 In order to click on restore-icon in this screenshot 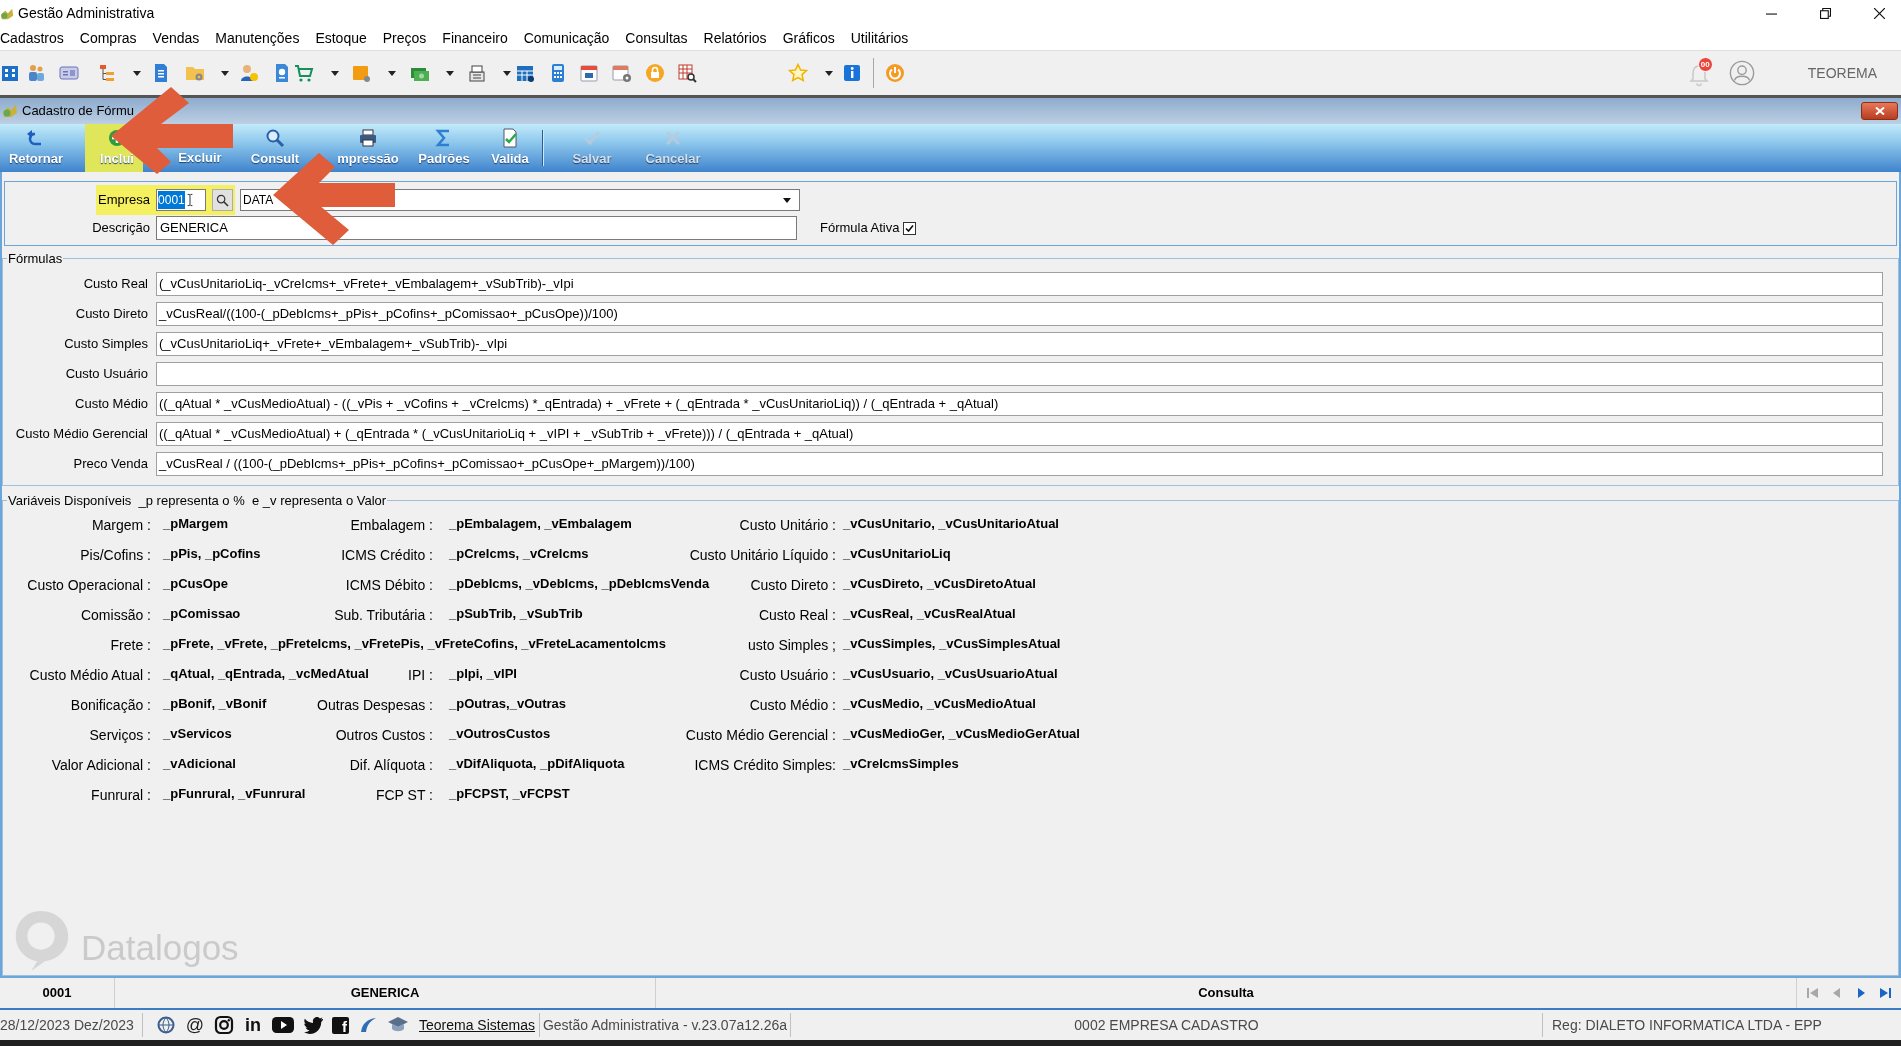, I will do `click(1825, 13)`.